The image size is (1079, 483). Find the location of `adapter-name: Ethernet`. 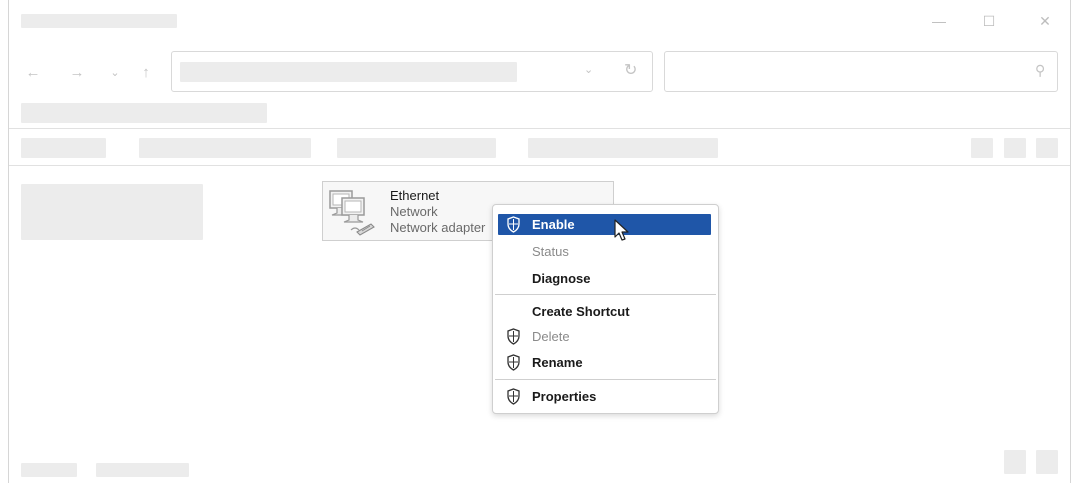

adapter-name: Ethernet is located at coordinates (415, 195).